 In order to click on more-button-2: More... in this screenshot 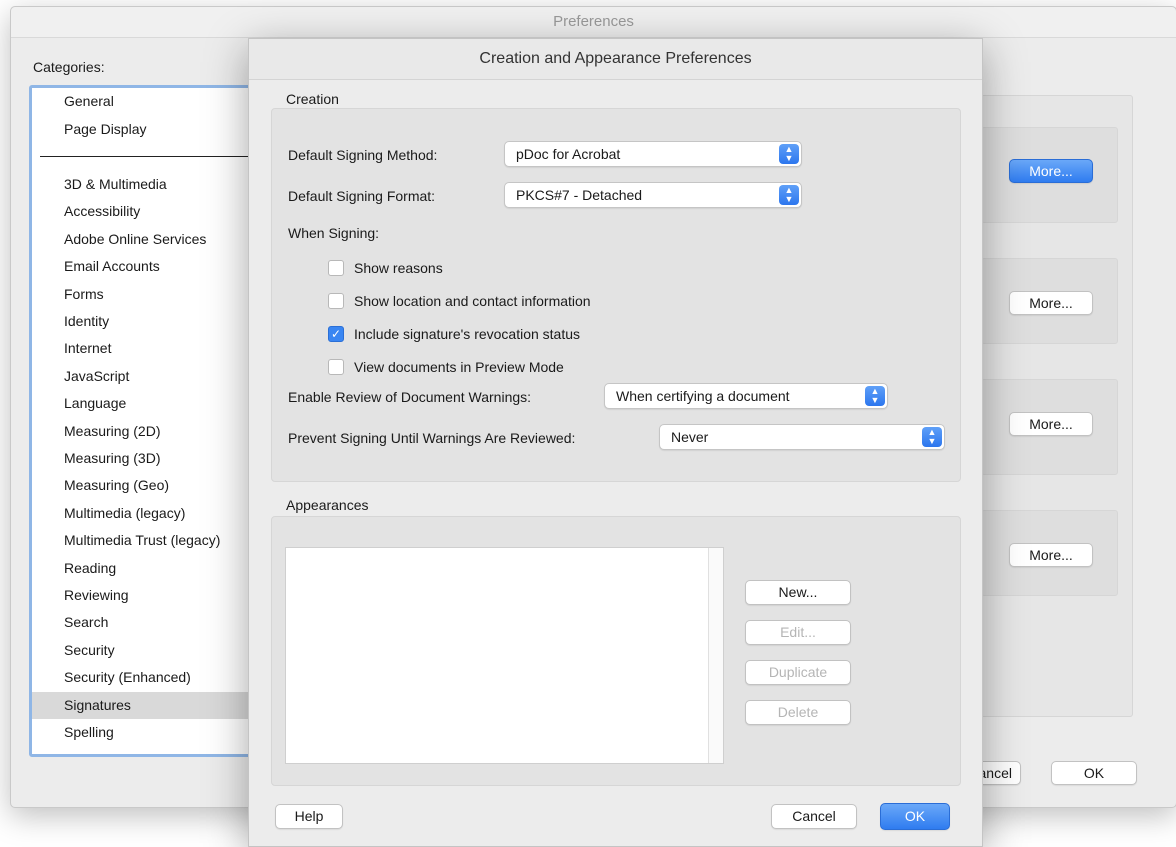, I will do `click(1051, 303)`.